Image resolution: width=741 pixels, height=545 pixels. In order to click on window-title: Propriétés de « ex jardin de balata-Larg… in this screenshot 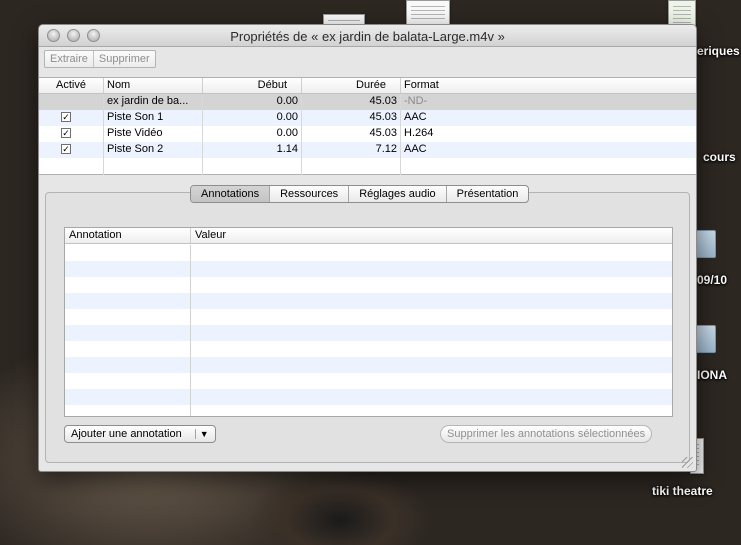, I will do `click(367, 36)`.